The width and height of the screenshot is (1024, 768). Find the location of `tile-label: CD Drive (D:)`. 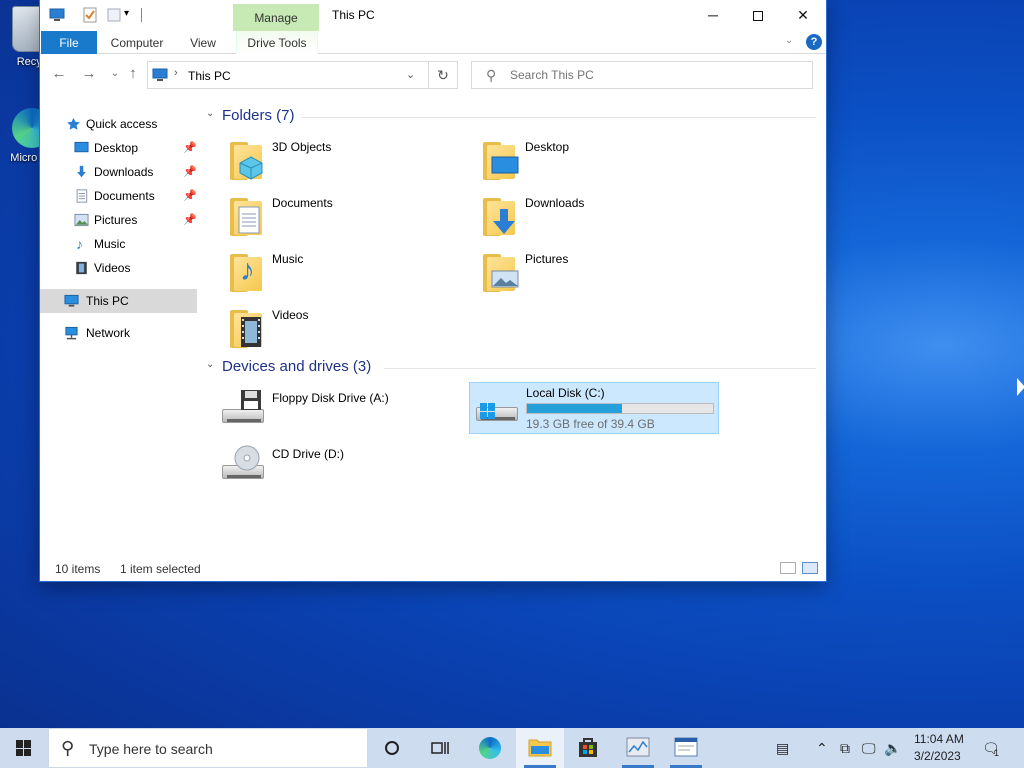

tile-label: CD Drive (D:) is located at coordinates (308, 454).